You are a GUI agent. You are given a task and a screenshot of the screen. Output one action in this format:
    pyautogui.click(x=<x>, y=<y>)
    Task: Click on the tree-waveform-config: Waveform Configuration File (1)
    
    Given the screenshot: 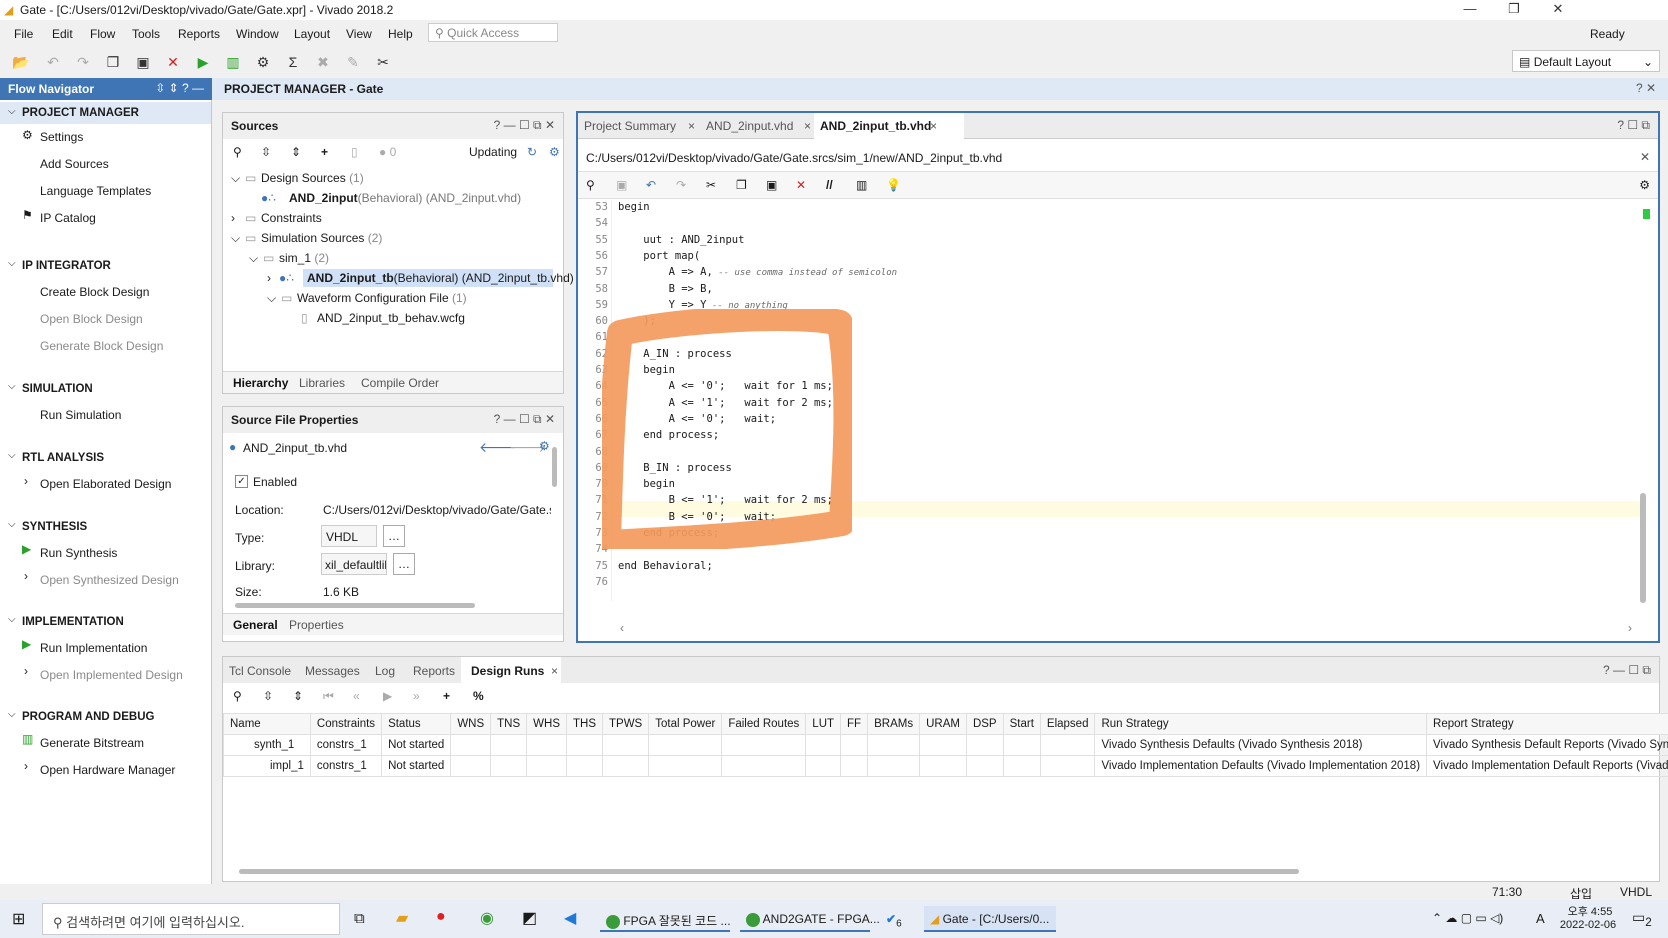 What is the action you would take?
    pyautogui.click(x=382, y=298)
    